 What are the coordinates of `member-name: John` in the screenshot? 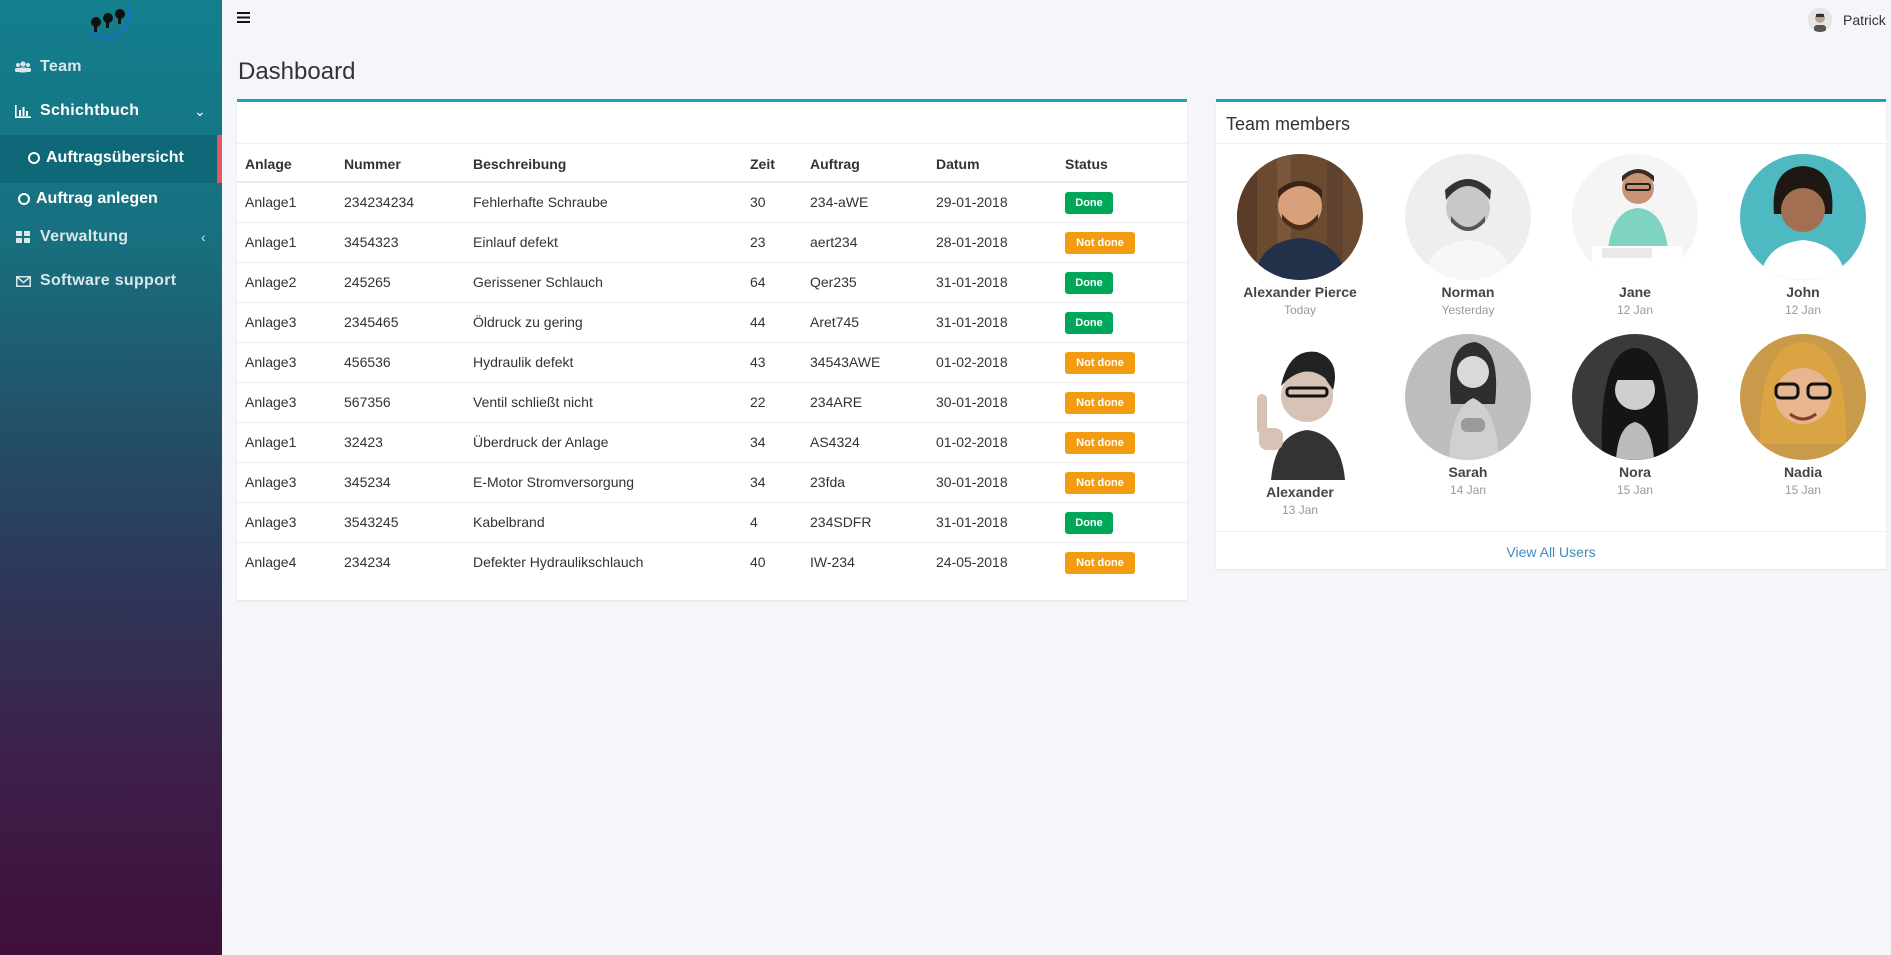 It's located at (1803, 292).